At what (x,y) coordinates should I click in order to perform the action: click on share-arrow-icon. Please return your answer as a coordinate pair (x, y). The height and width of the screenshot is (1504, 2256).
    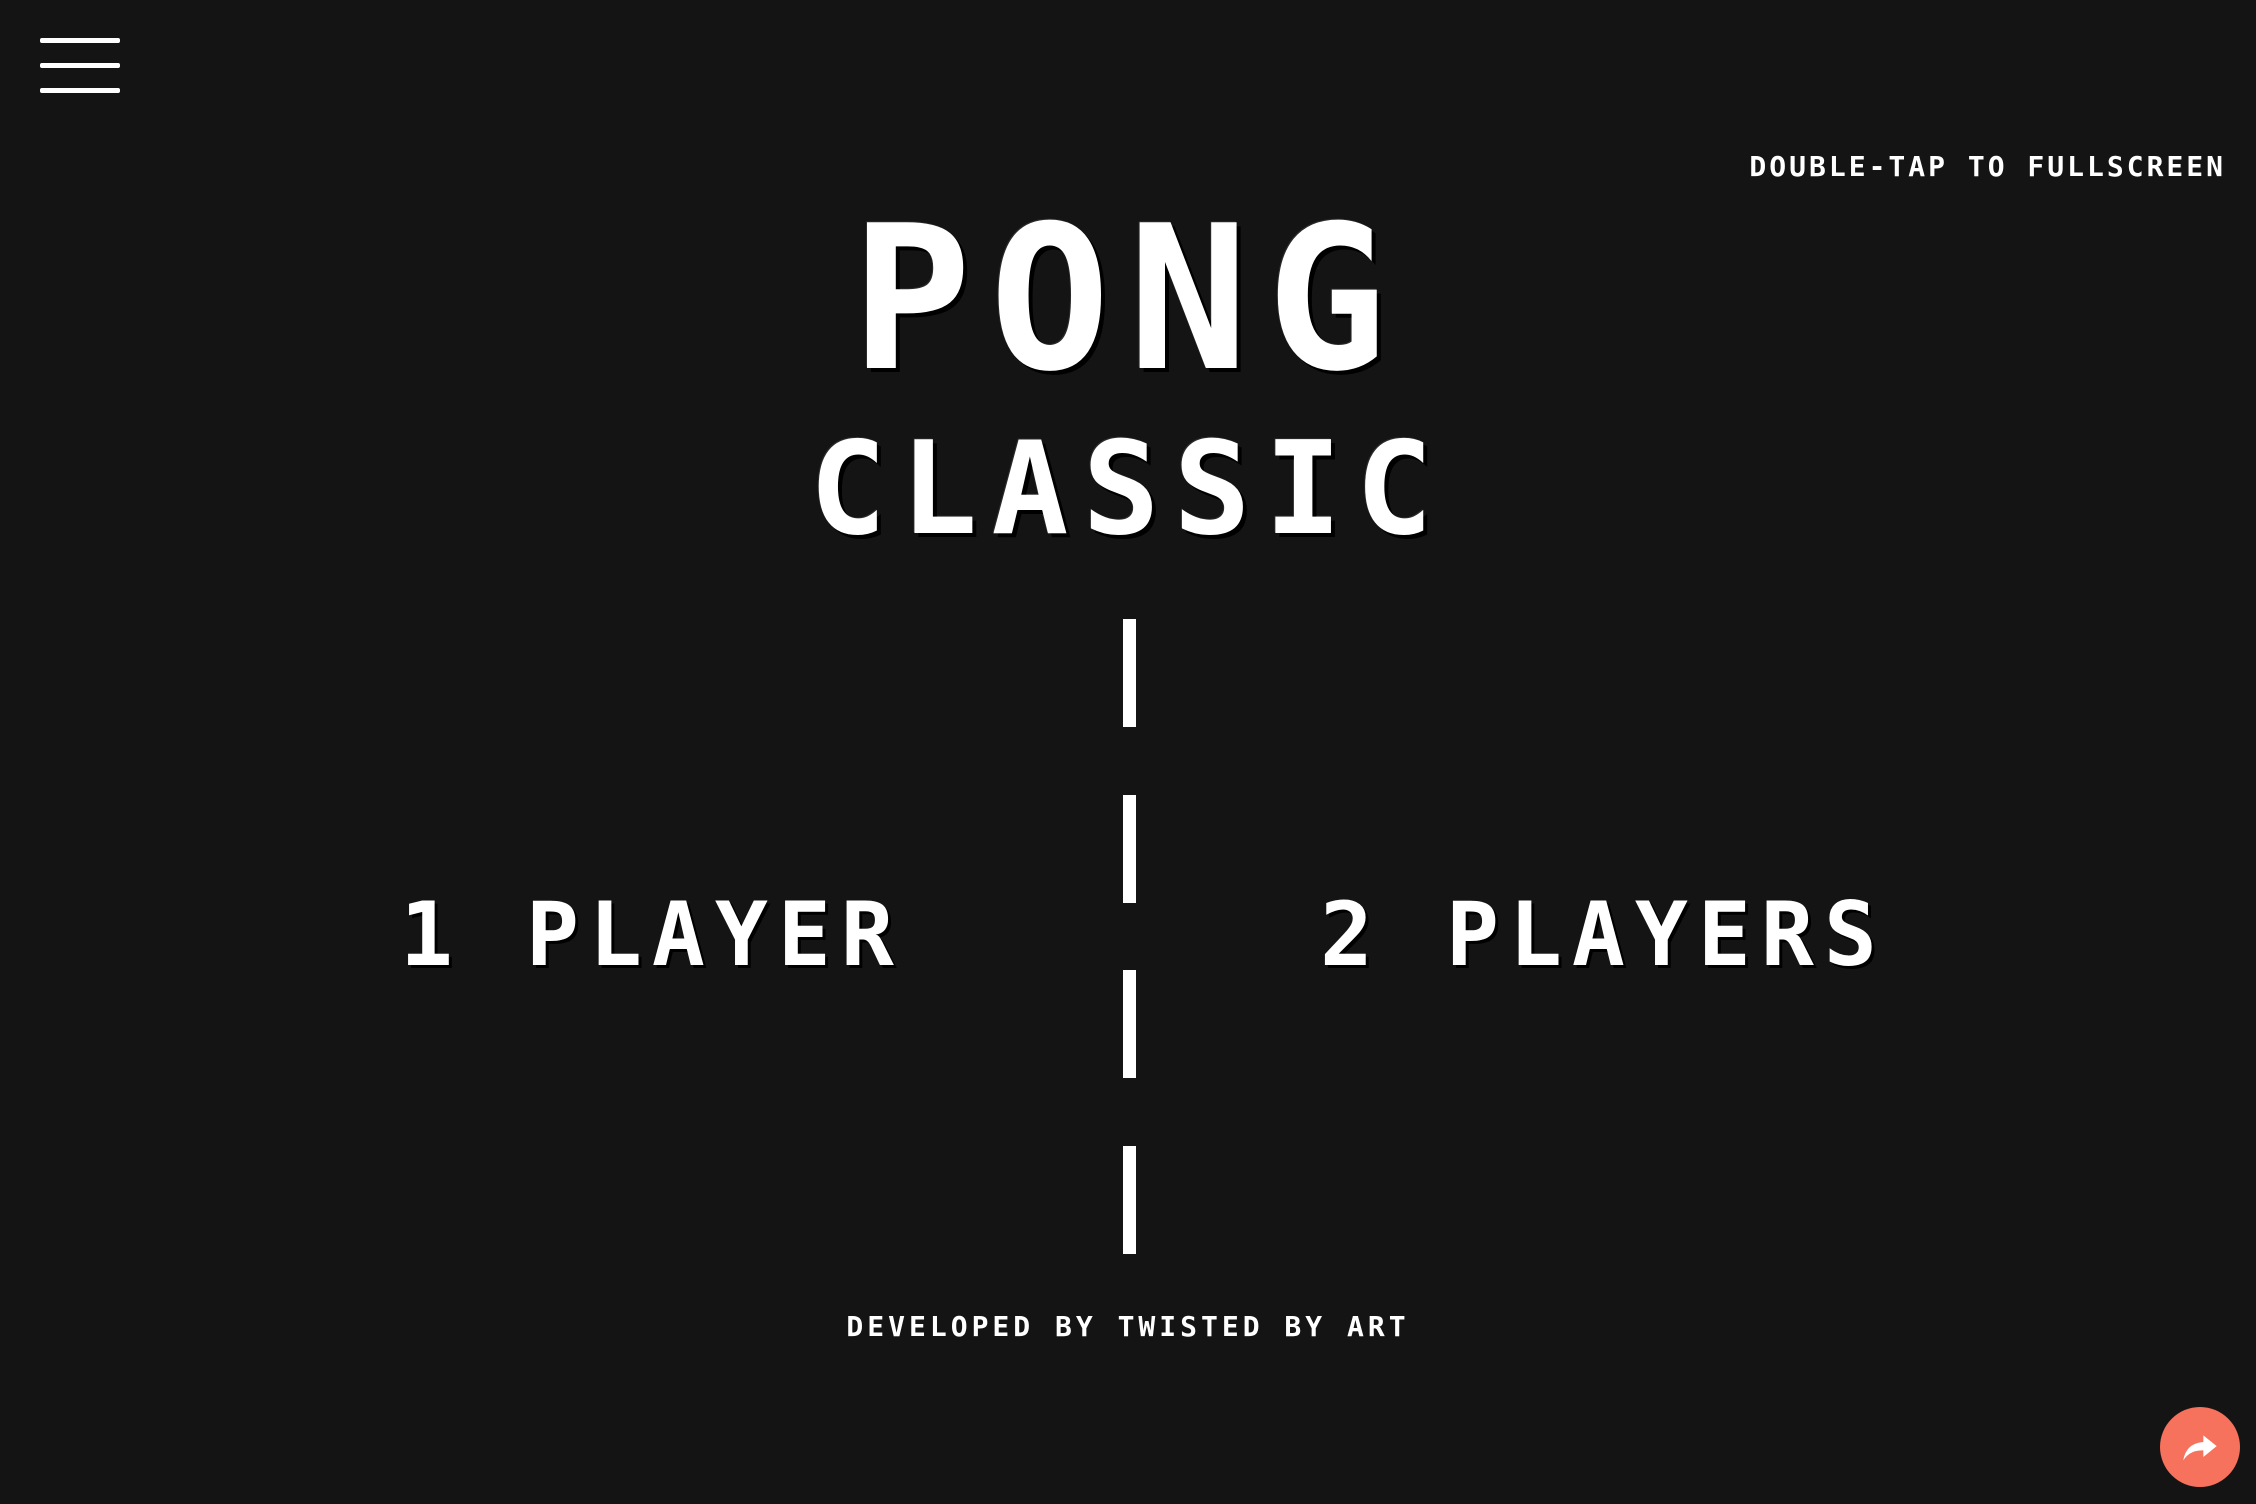
    Looking at the image, I should click on (2200, 1448).